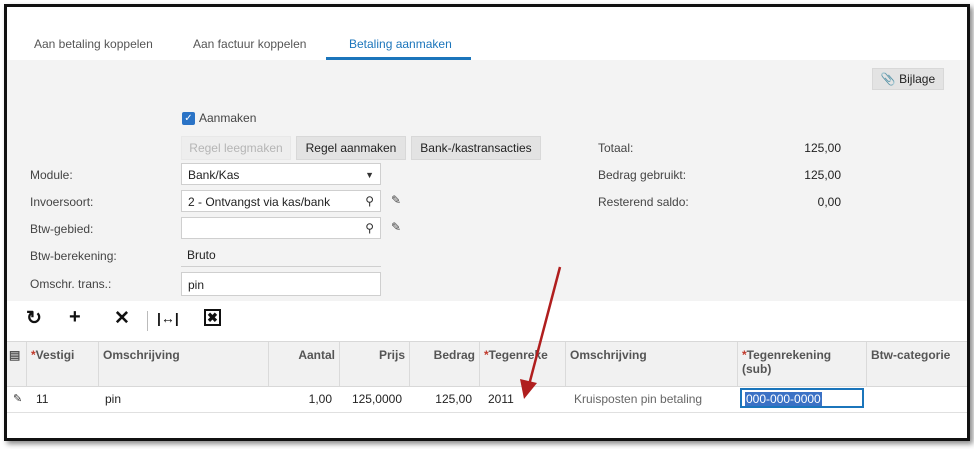 The width and height of the screenshot is (974, 449). I want to click on annotation-arrow, so click(541, 332).